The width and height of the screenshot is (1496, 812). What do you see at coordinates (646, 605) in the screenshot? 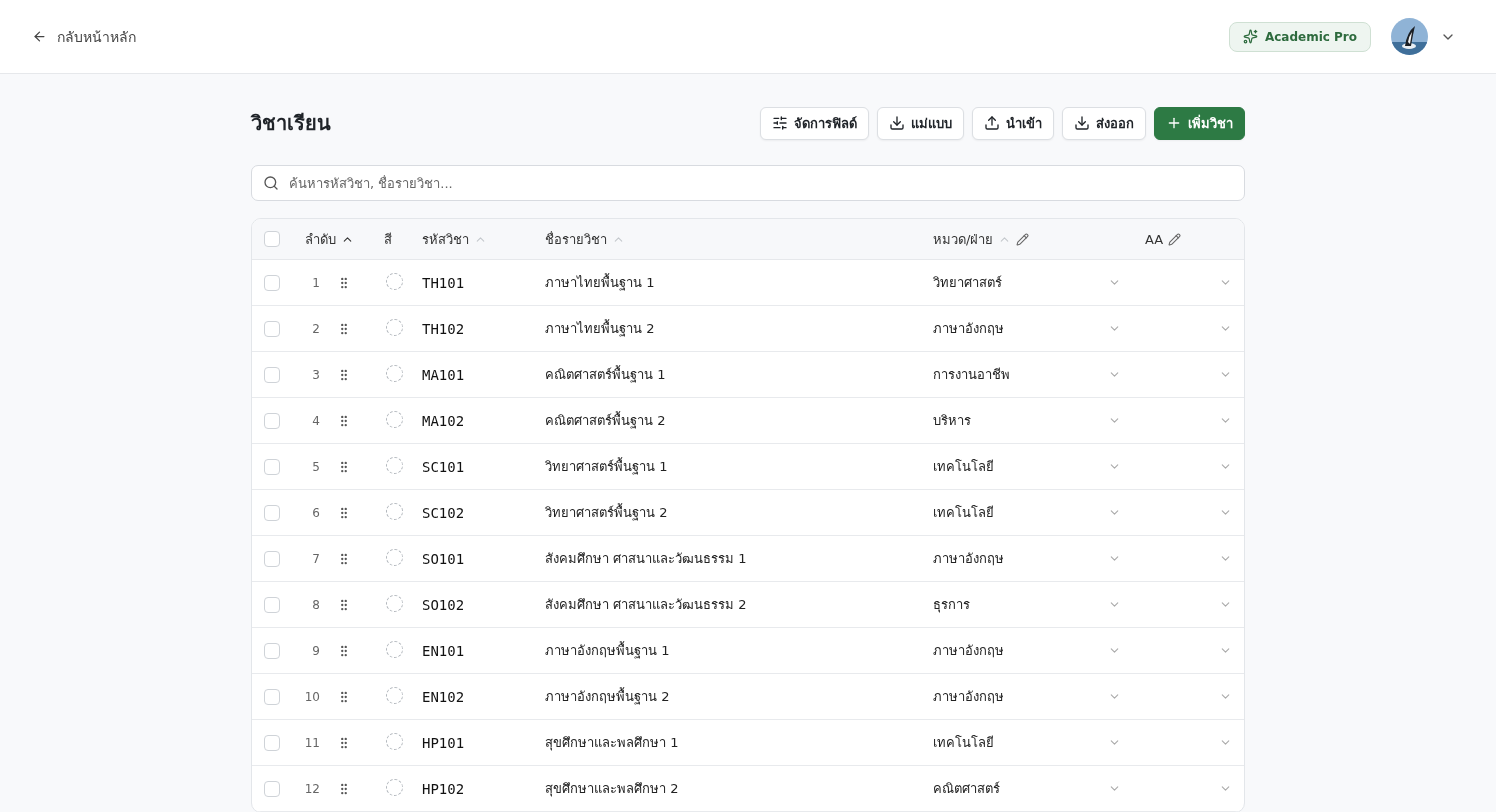
I see `subject-name: สังคมศึกษา ศาสนาและวัฒนธรรม 2` at bounding box center [646, 605].